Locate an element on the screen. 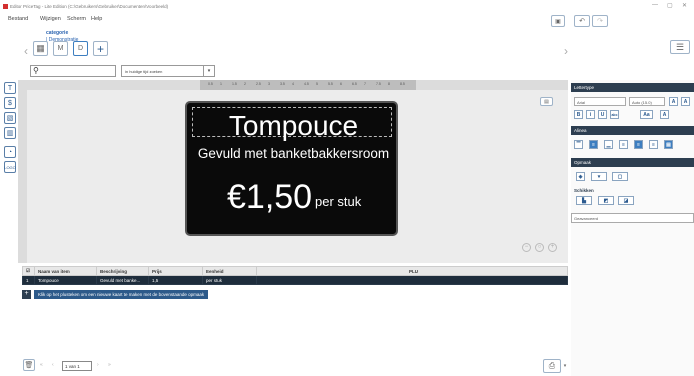  layer-icon: ◩ is located at coordinates (606, 200).